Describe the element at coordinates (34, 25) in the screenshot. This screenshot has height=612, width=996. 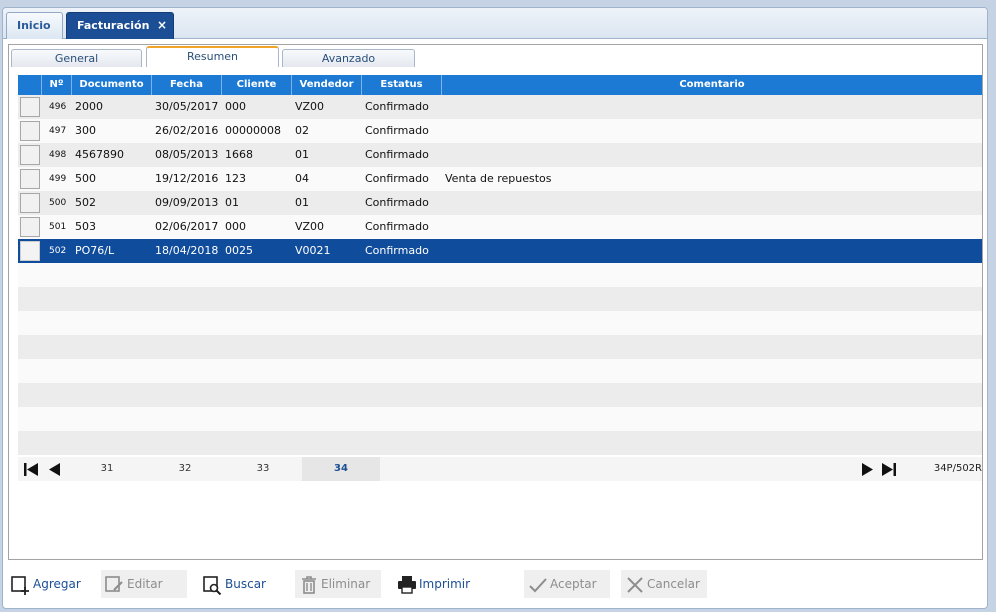
I see `tab-inicio: Inicio` at that location.